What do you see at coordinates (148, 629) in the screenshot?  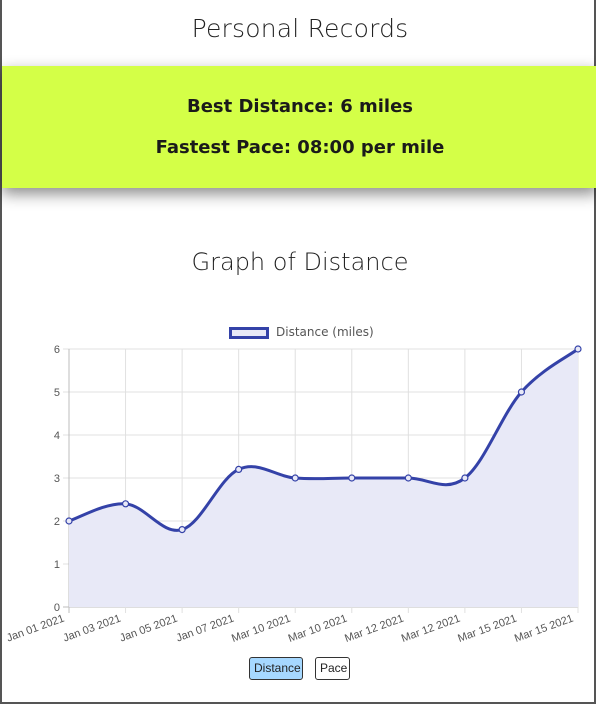 I see `x-tick-label: Jan 05 2021` at bounding box center [148, 629].